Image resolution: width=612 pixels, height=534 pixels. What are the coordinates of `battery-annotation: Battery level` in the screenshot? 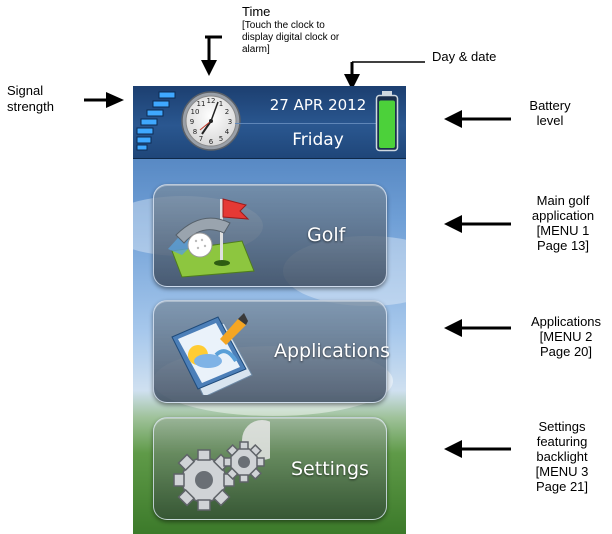 It's located at (550, 113).